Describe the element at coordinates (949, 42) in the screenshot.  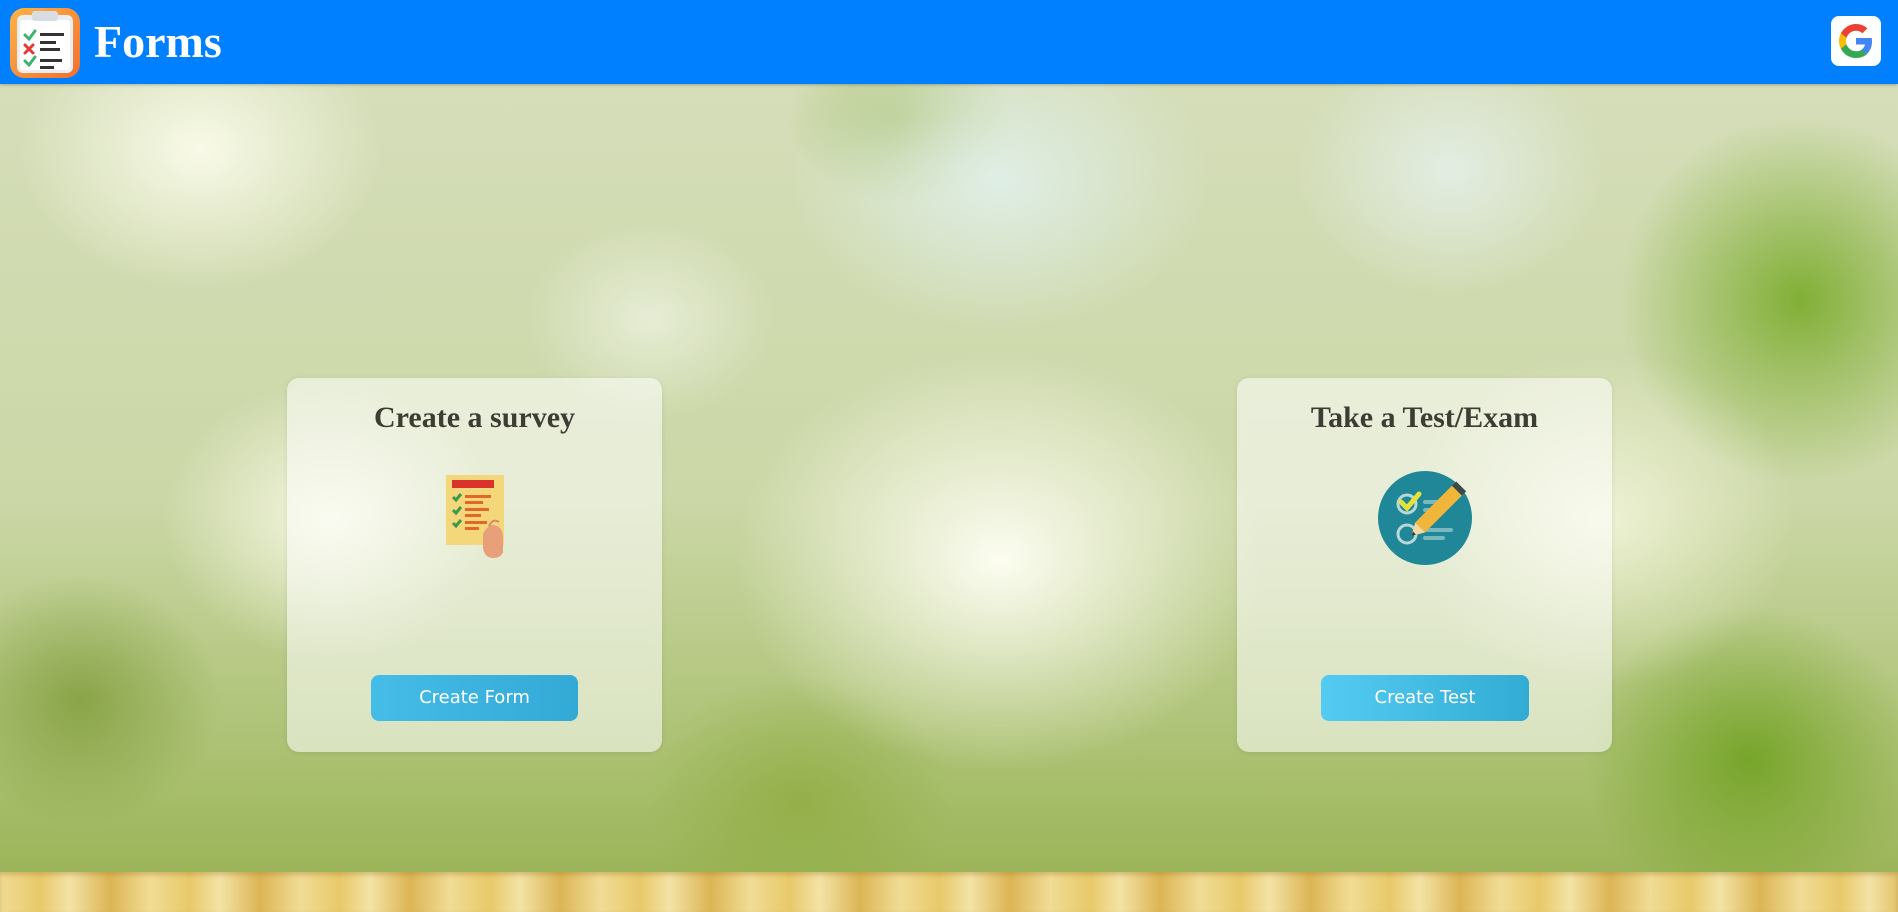
I see `top-bar: Forms` at that location.